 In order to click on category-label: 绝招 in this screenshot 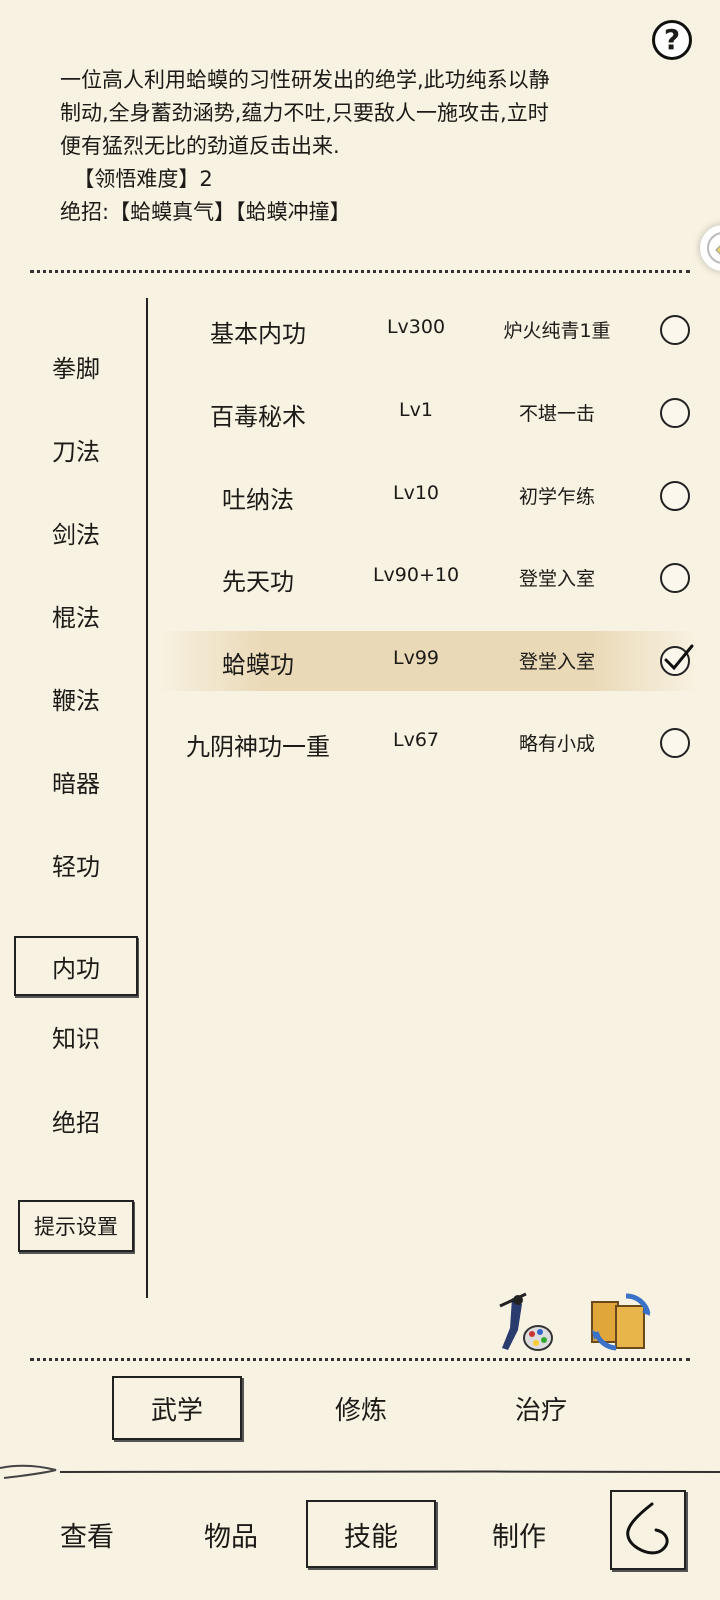, I will do `click(76, 1122)`.